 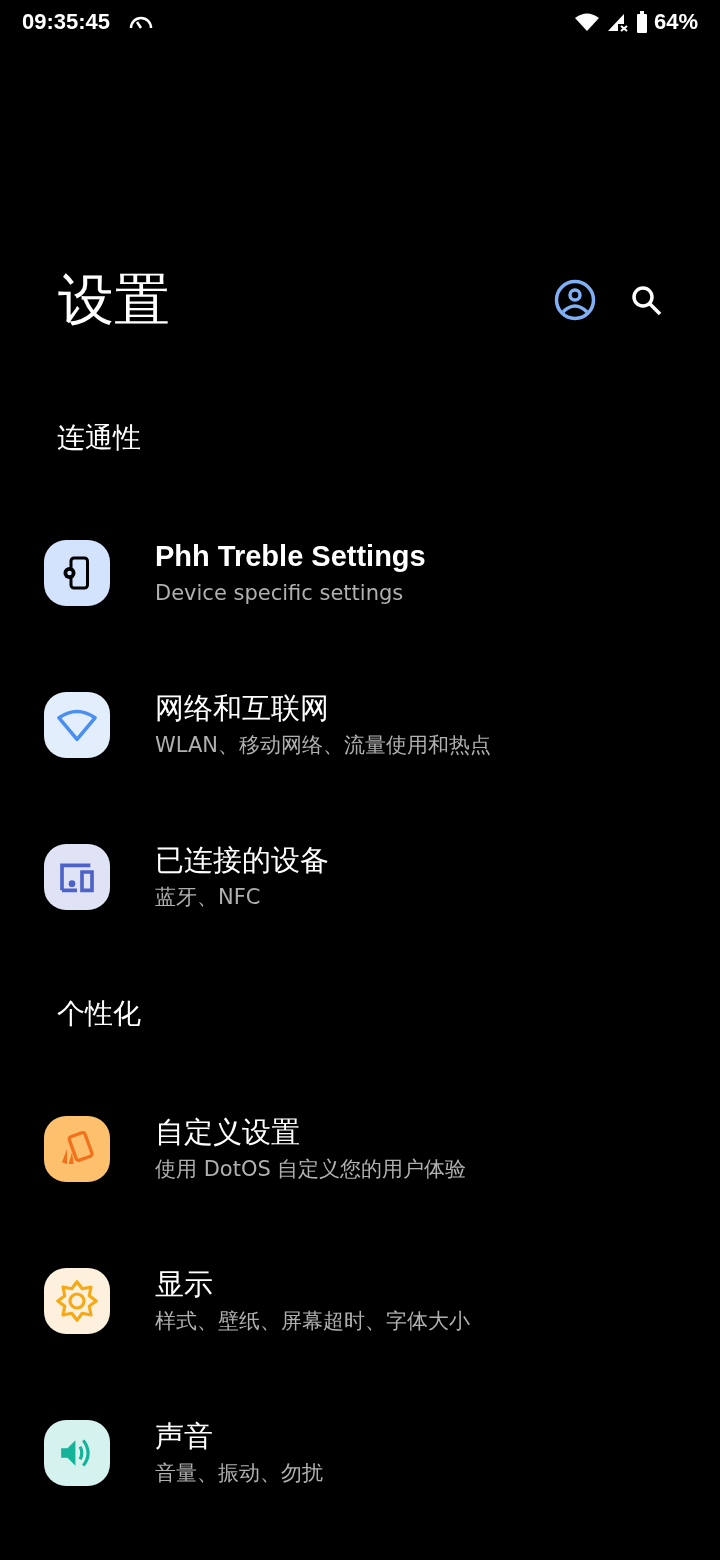 I want to click on clock: 09:35:45, so click(x=66, y=22).